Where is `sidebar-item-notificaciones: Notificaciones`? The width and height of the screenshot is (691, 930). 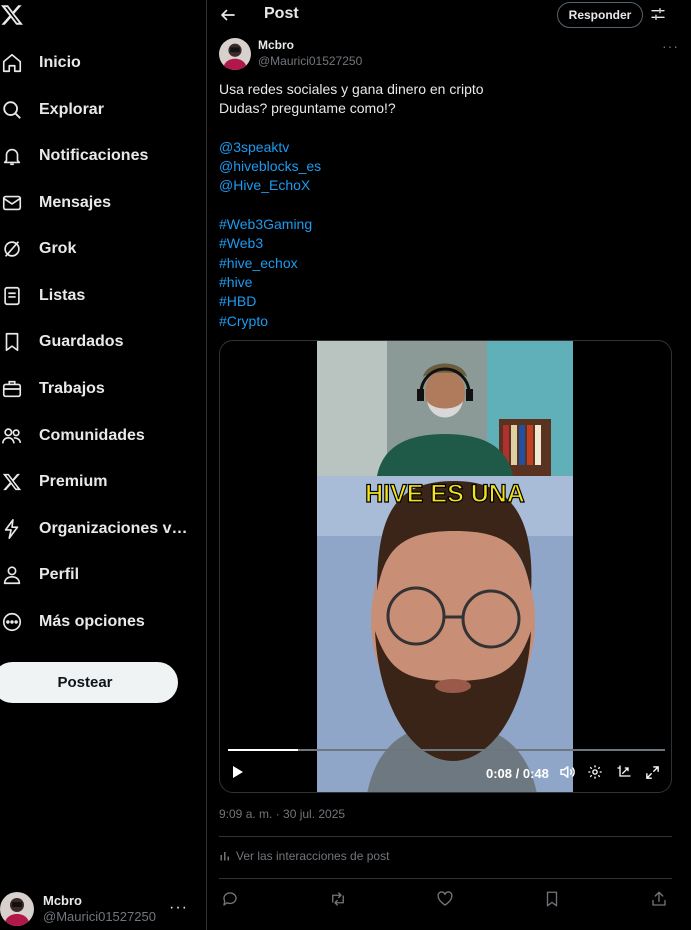 sidebar-item-notificaciones: Notificaciones is located at coordinates (74, 156).